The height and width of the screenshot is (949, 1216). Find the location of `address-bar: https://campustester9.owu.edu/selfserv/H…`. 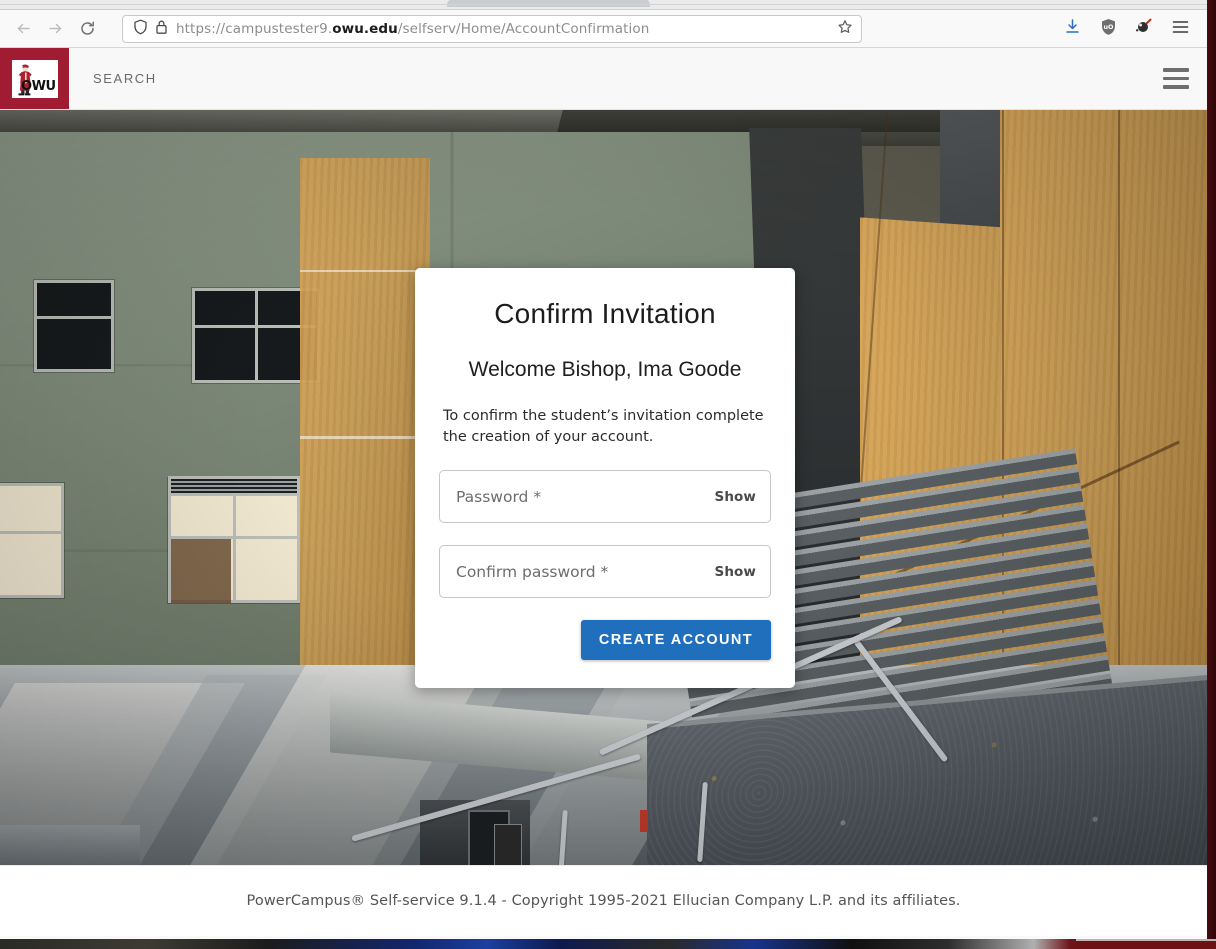

address-bar: https://campustester9.owu.edu/selfserv/H… is located at coordinates (492, 28).